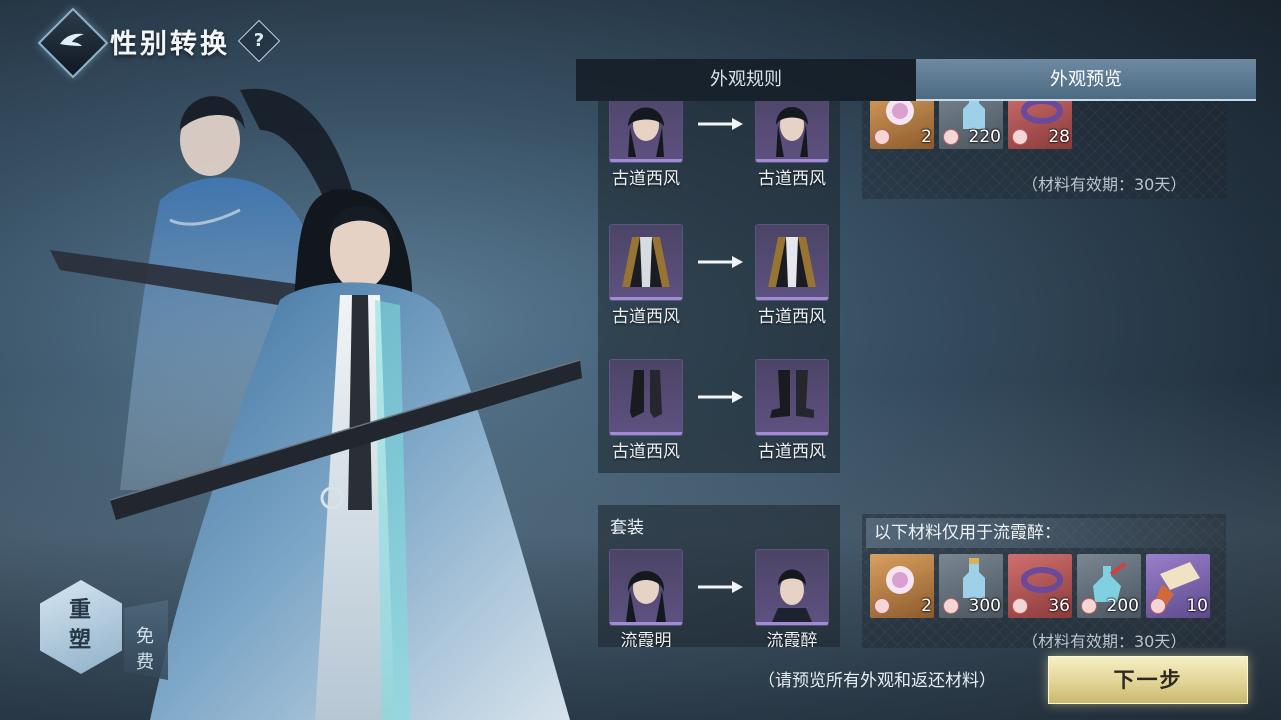 This screenshot has width=1281, height=720. I want to click on set-label: 套装, so click(627, 528).